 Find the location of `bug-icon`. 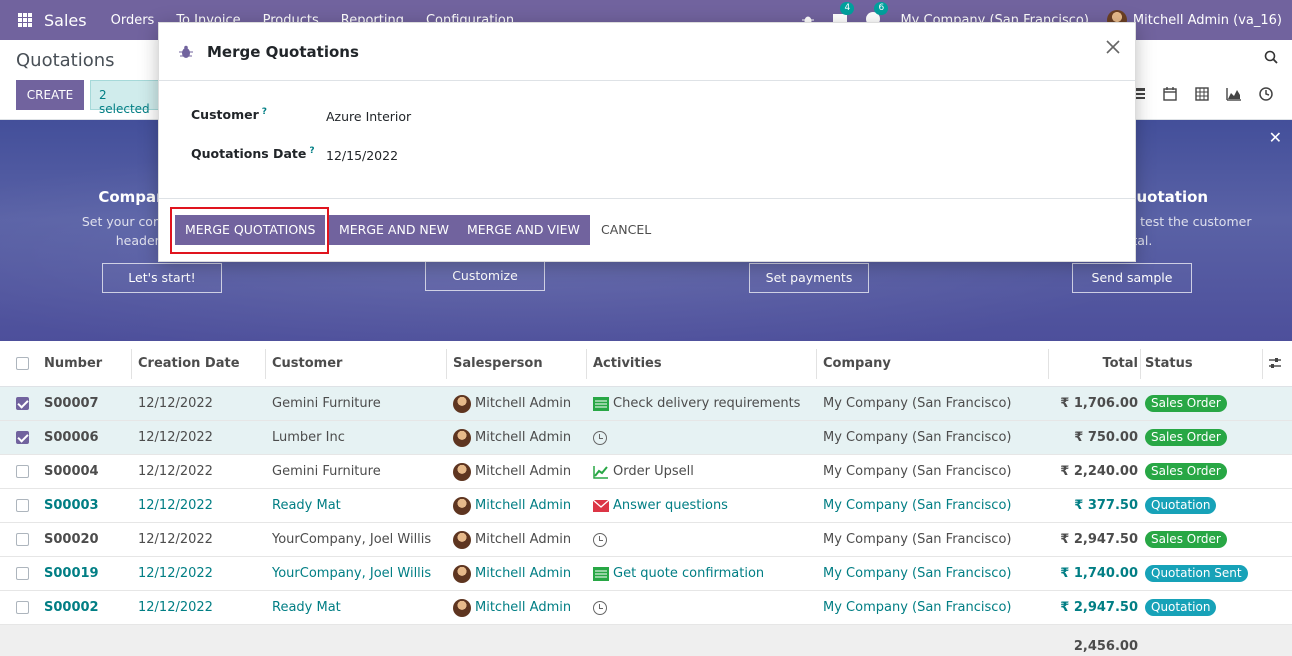

bug-icon is located at coordinates (186, 51).